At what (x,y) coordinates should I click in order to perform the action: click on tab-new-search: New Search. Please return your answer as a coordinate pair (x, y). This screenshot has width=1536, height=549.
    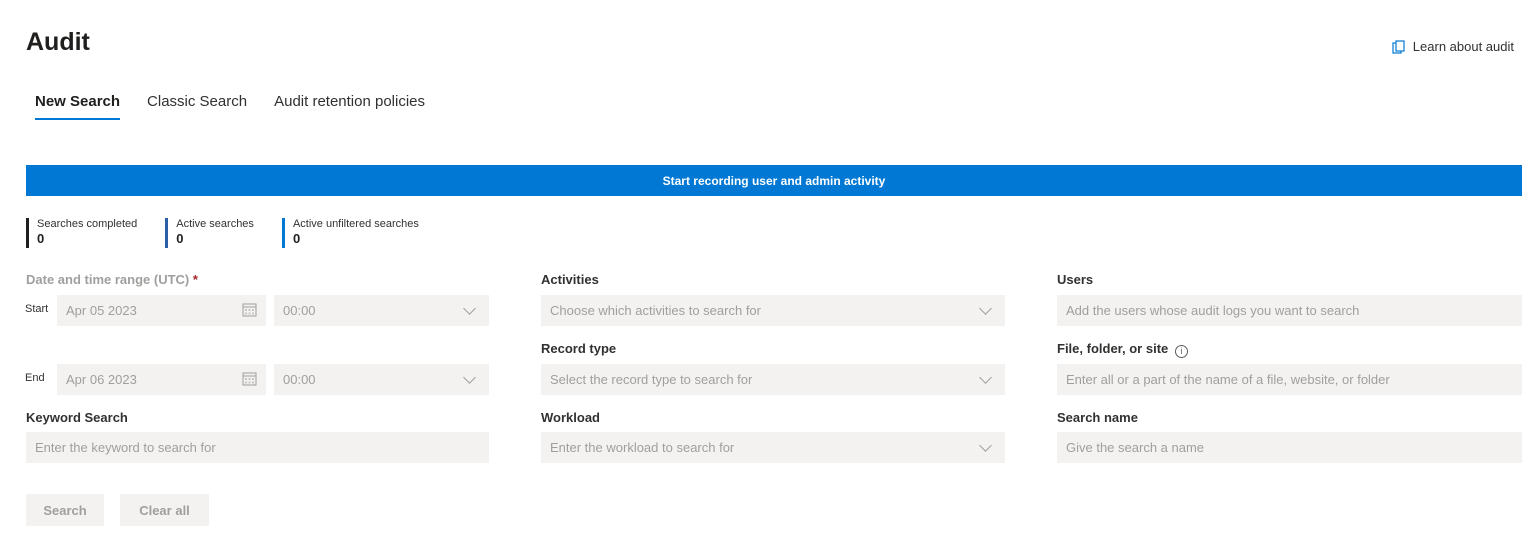
    Looking at the image, I should click on (78, 106).